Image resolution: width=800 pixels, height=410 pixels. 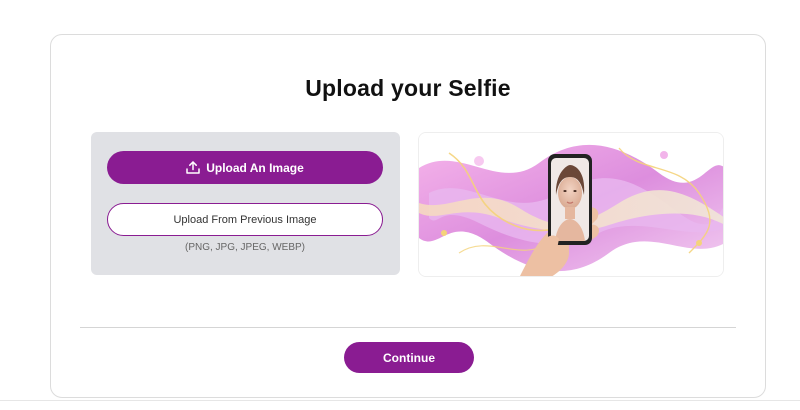 What do you see at coordinates (400, 400) in the screenshot?
I see `page-bottom-border` at bounding box center [400, 400].